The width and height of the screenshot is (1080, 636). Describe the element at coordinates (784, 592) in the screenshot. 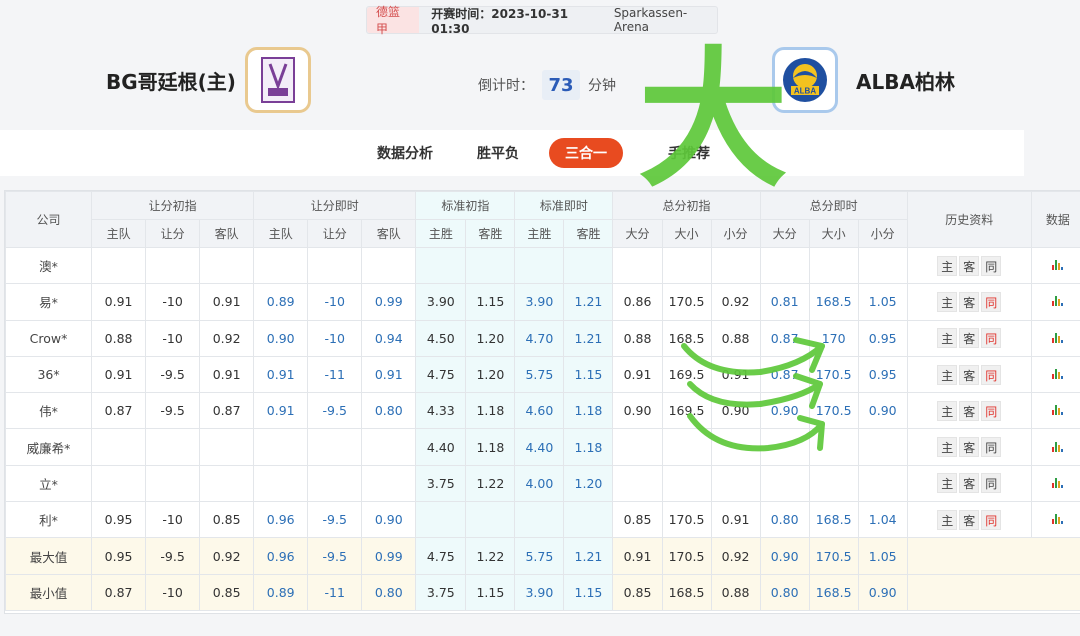

I see `odds-cell: 0.80` at that location.